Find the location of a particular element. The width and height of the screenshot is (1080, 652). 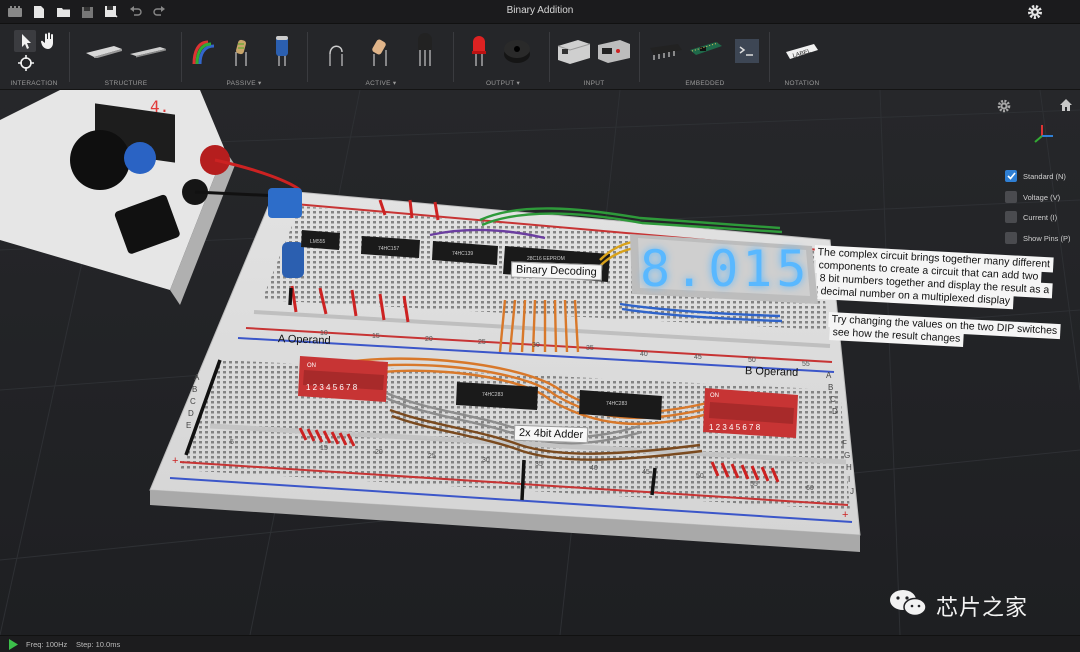

probe-tool-icon is located at coordinates (26, 63).